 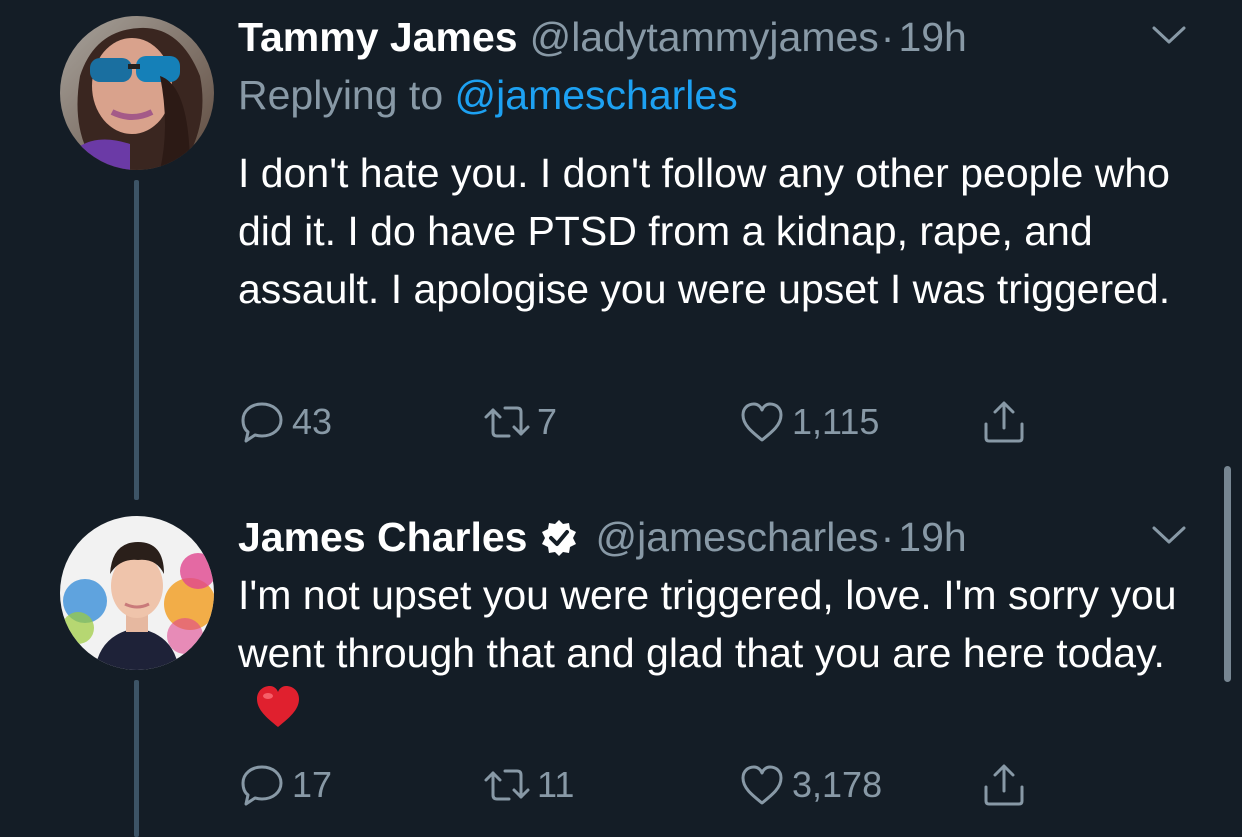 What do you see at coordinates (382, 537) in the screenshot?
I see `display-name: James Charles` at bounding box center [382, 537].